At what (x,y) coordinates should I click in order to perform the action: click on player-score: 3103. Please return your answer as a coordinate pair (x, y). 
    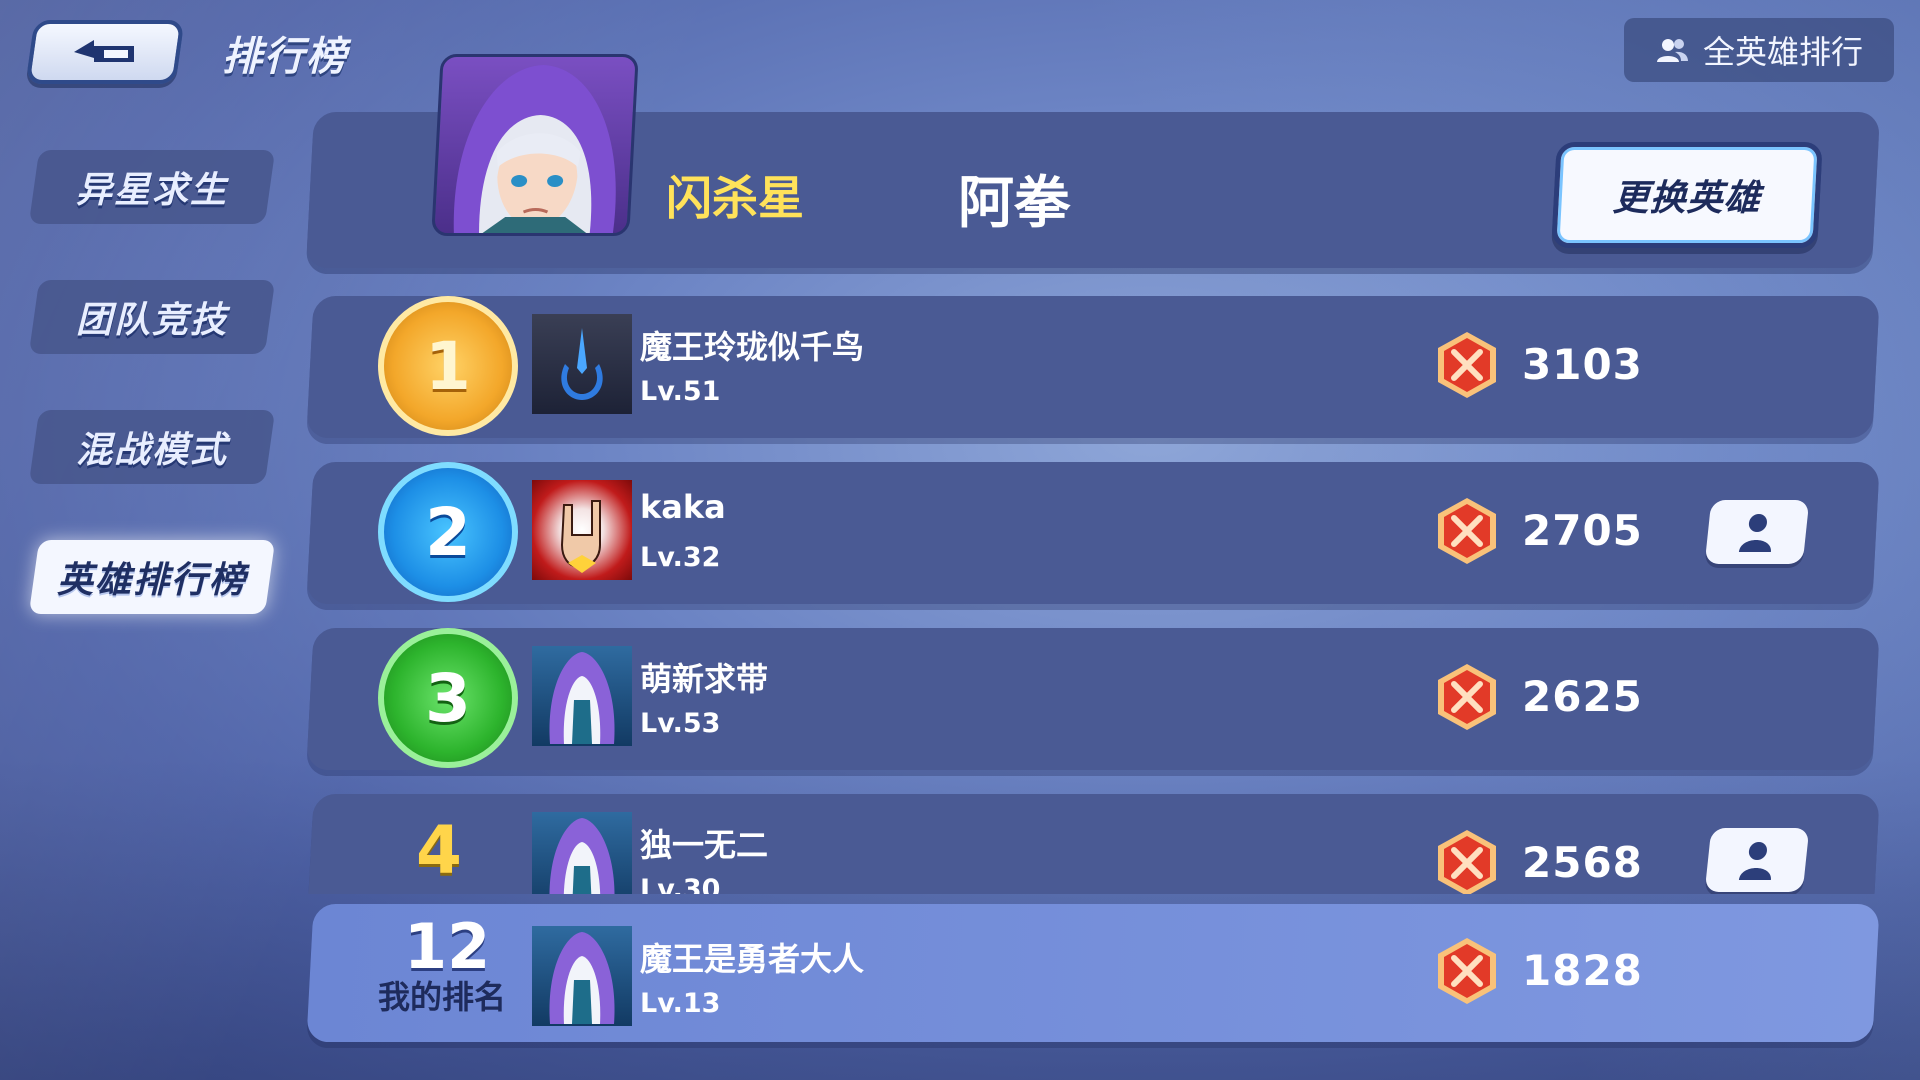
    Looking at the image, I should click on (1582, 364).